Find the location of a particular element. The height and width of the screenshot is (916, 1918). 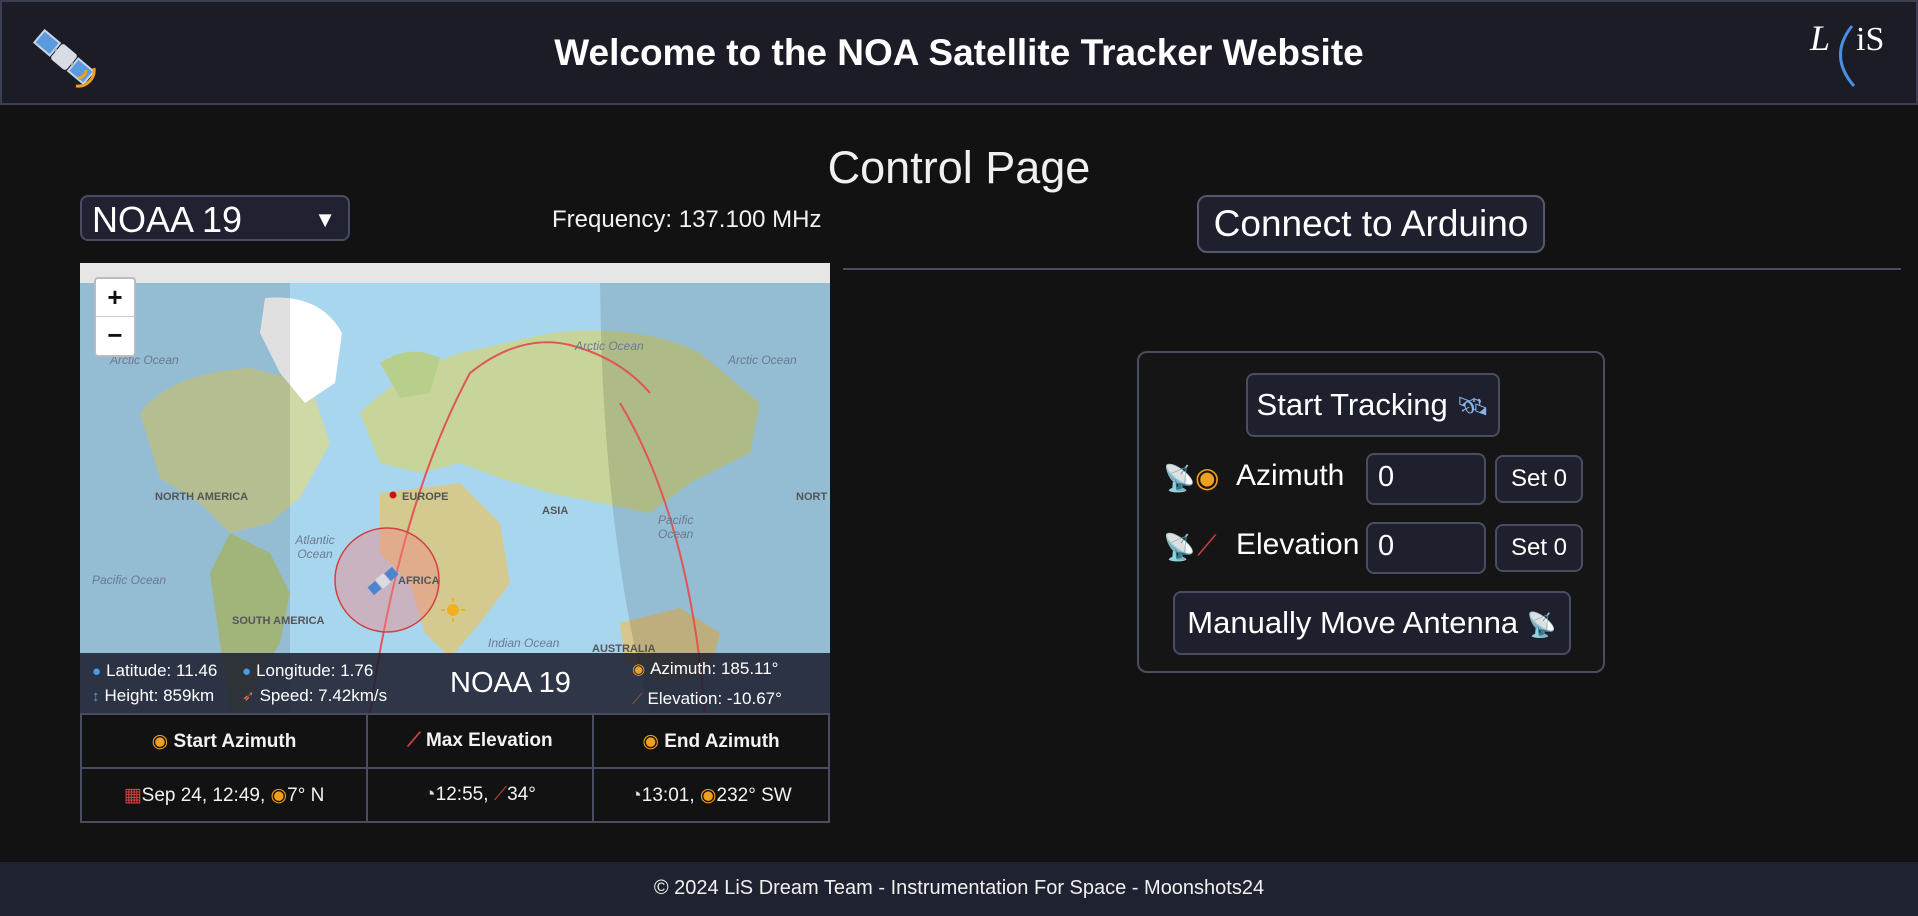

height-readout: ↕ Height: 859km is located at coordinates (153, 695).